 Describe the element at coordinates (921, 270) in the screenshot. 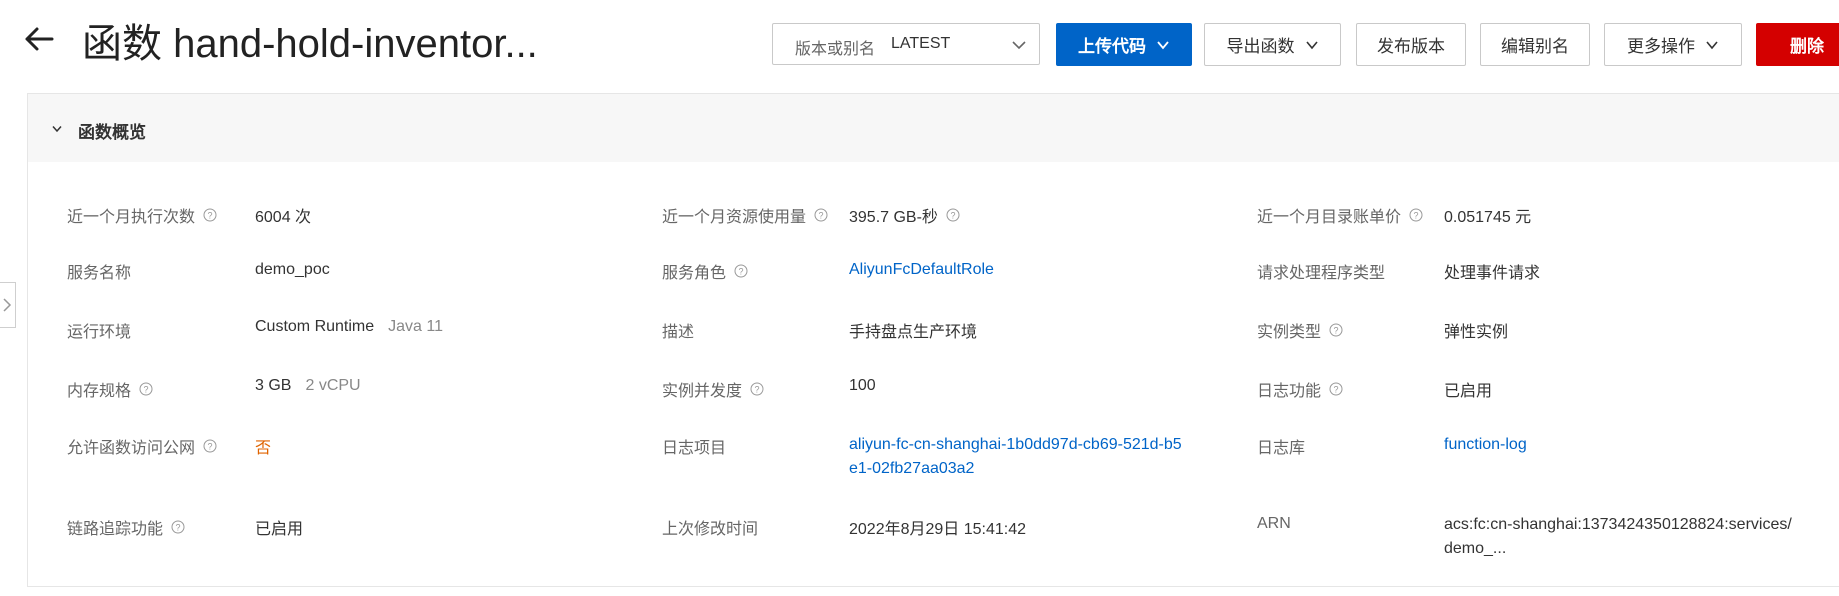

I see `service-role-link: AliyunFcDefaultRole` at that location.